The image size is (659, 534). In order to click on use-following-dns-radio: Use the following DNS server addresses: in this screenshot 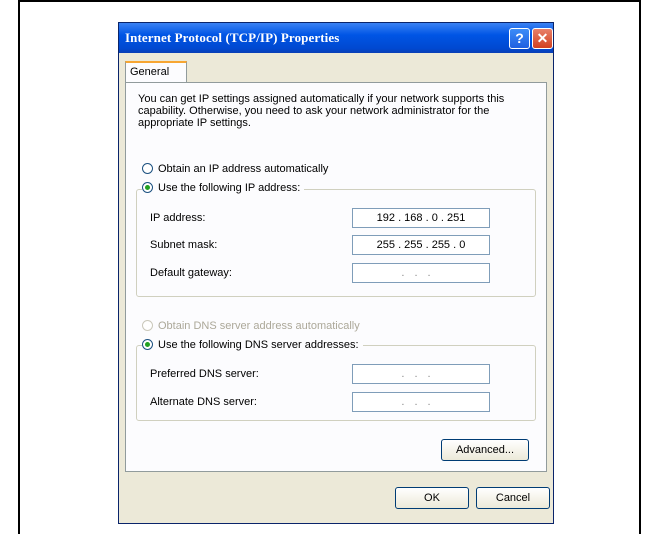, I will do `click(252, 345)`.